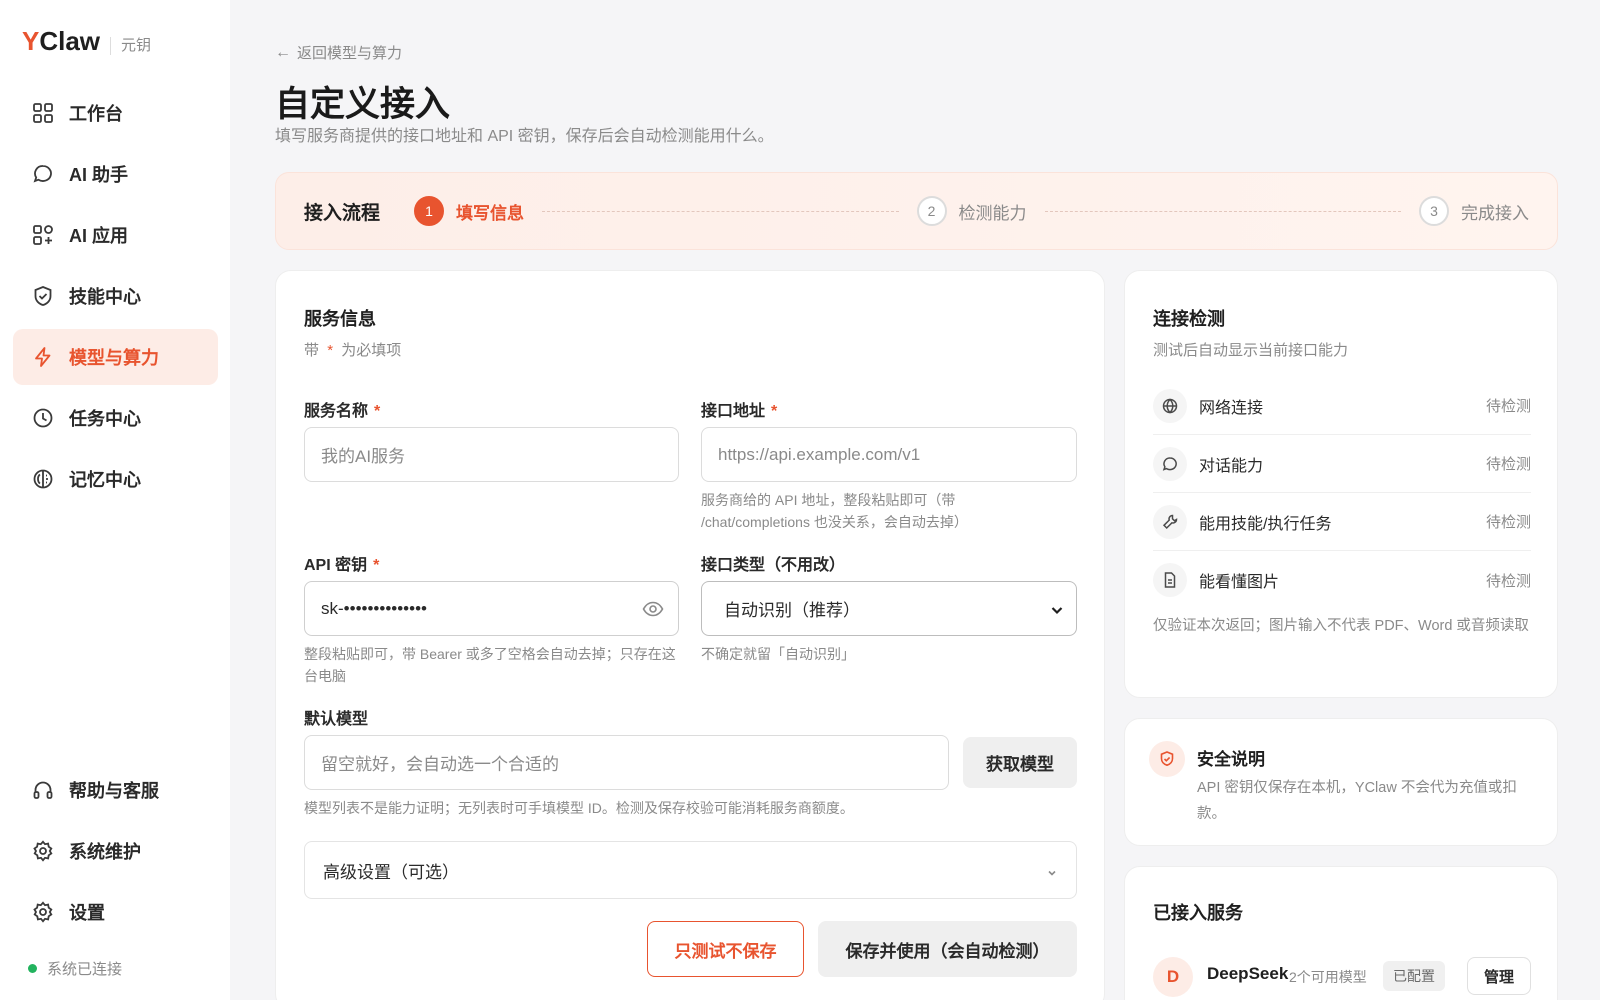  I want to click on service-name-label: 服务名称 *, so click(342, 409).